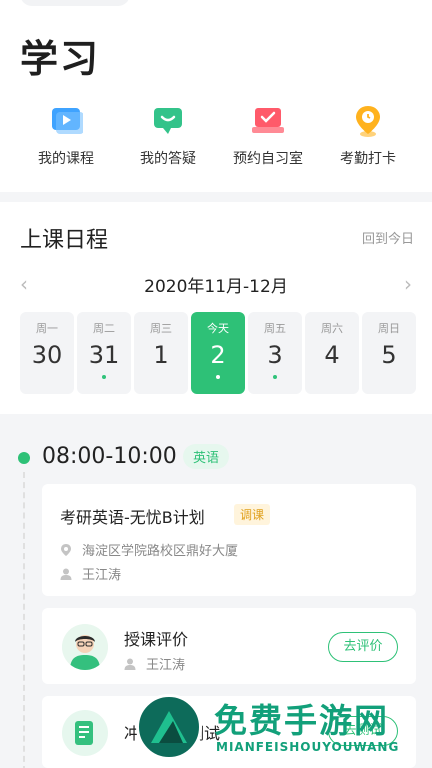 This screenshot has width=432, height=768. I want to click on day-weekday: 周五, so click(275, 328).